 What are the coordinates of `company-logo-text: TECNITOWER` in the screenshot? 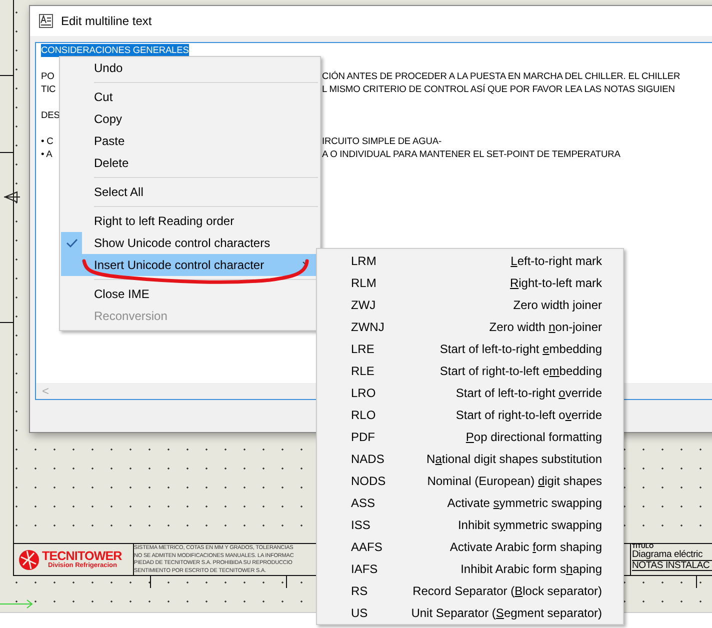 It's located at (82, 556).